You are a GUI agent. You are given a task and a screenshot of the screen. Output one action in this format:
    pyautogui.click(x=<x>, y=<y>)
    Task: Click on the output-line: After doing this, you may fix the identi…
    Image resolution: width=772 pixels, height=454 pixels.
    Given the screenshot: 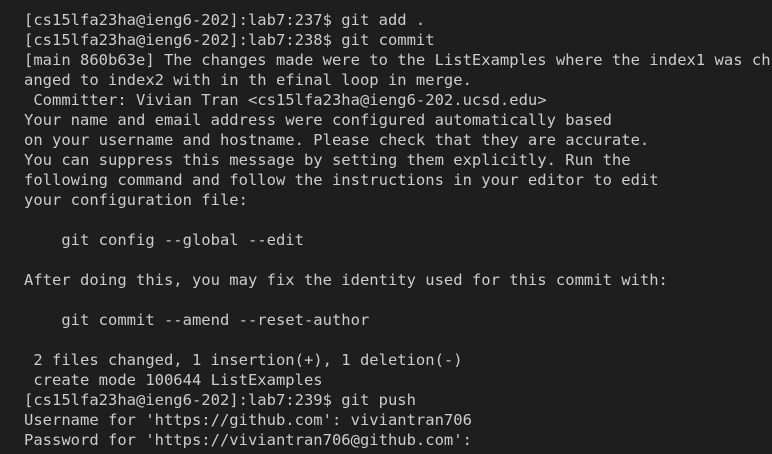 What is the action you would take?
    pyautogui.click(x=346, y=280)
    